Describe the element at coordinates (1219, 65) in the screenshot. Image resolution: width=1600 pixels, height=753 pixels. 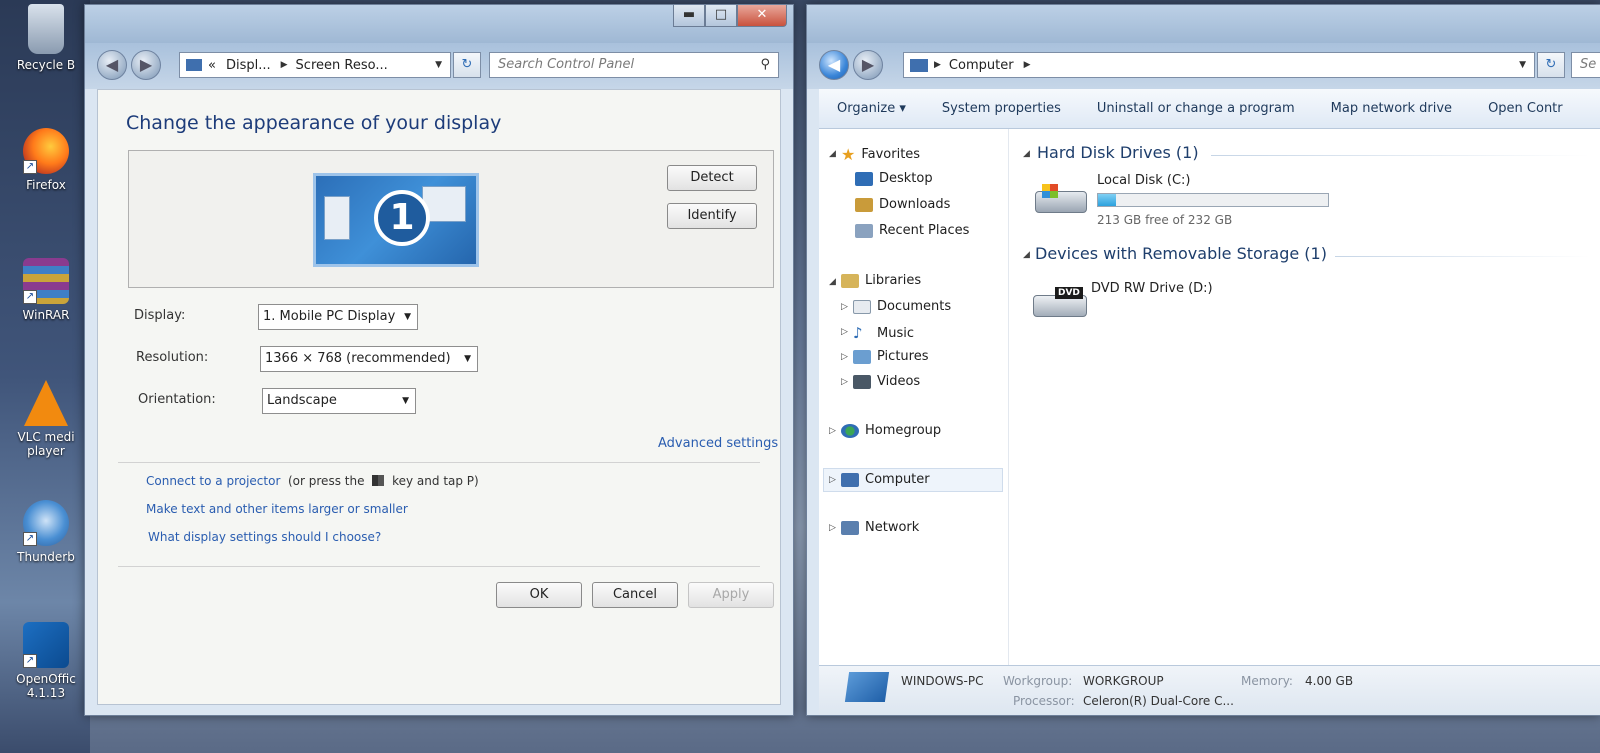
I see `address-bar: ▶ Computer ▶ ▼` at that location.